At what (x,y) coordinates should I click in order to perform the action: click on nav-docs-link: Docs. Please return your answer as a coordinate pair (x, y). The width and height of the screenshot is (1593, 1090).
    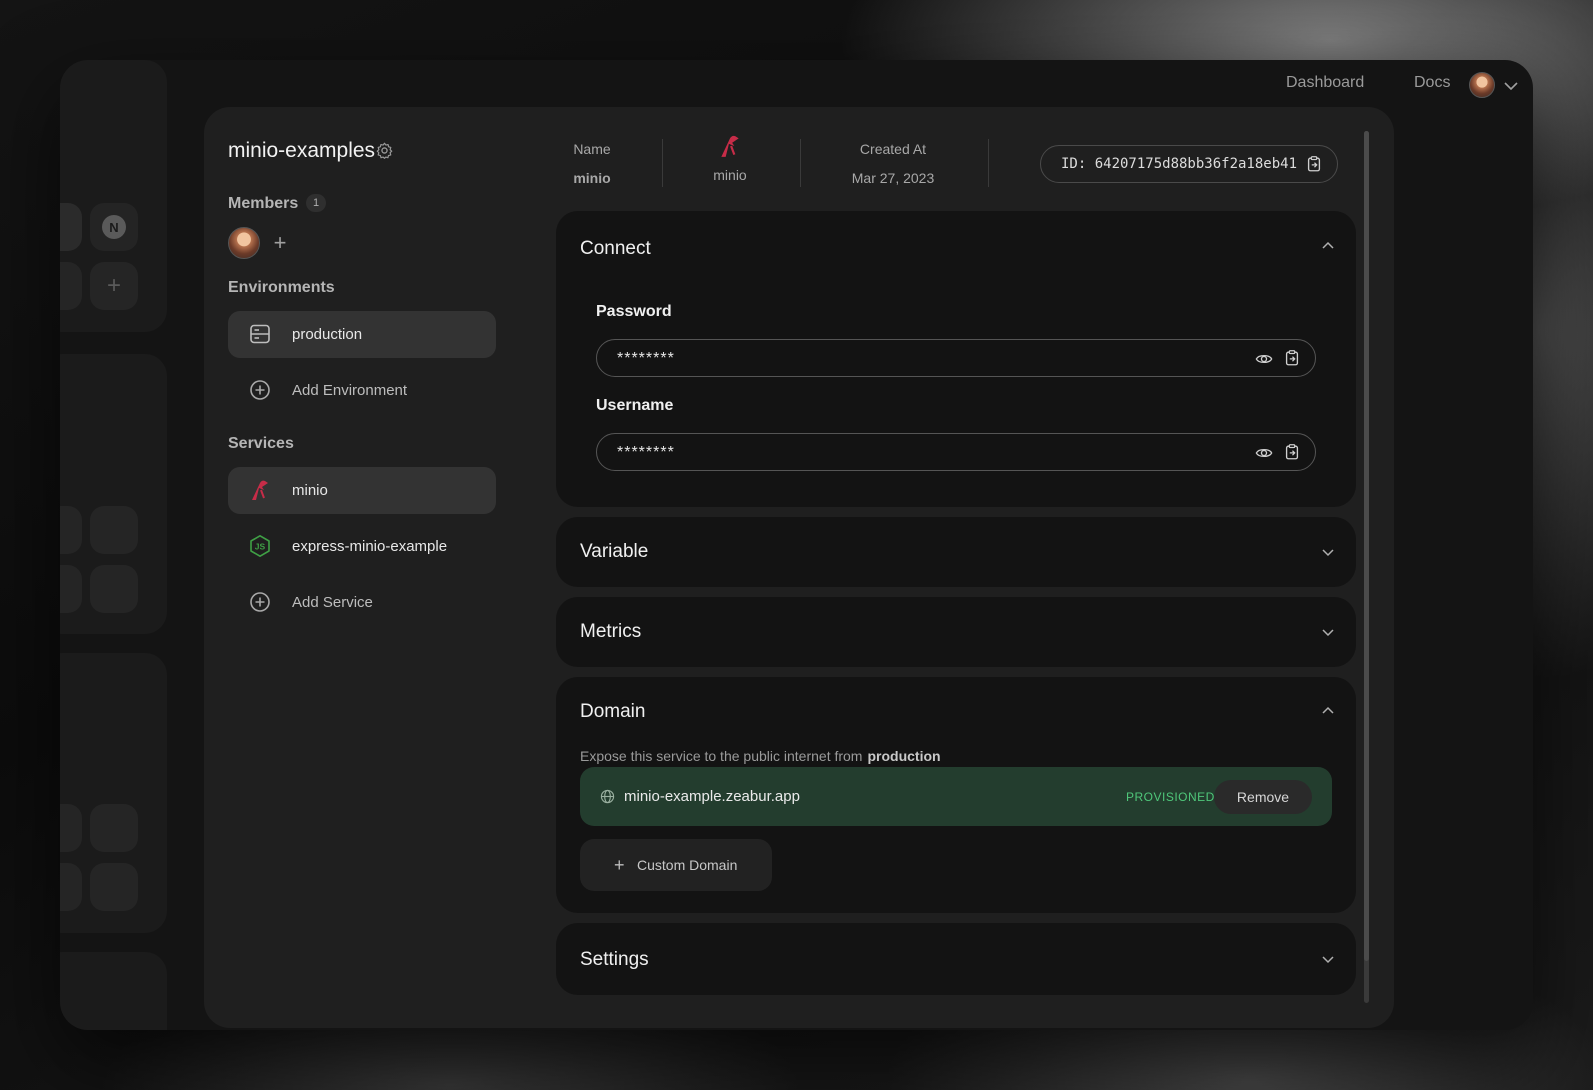
    Looking at the image, I should click on (1432, 83).